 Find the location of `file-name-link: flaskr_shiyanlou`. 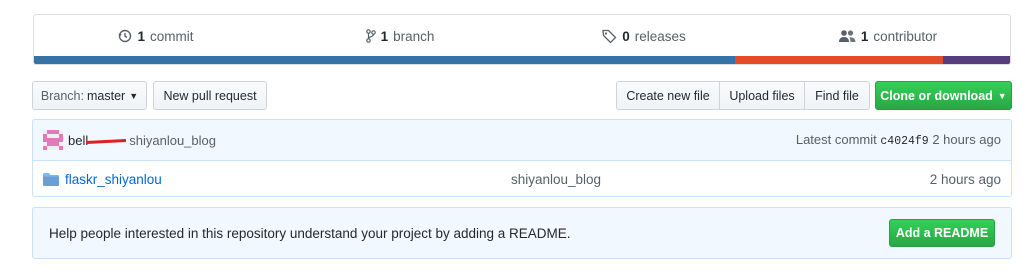

file-name-link: flaskr_shiyanlou is located at coordinates (185, 179).